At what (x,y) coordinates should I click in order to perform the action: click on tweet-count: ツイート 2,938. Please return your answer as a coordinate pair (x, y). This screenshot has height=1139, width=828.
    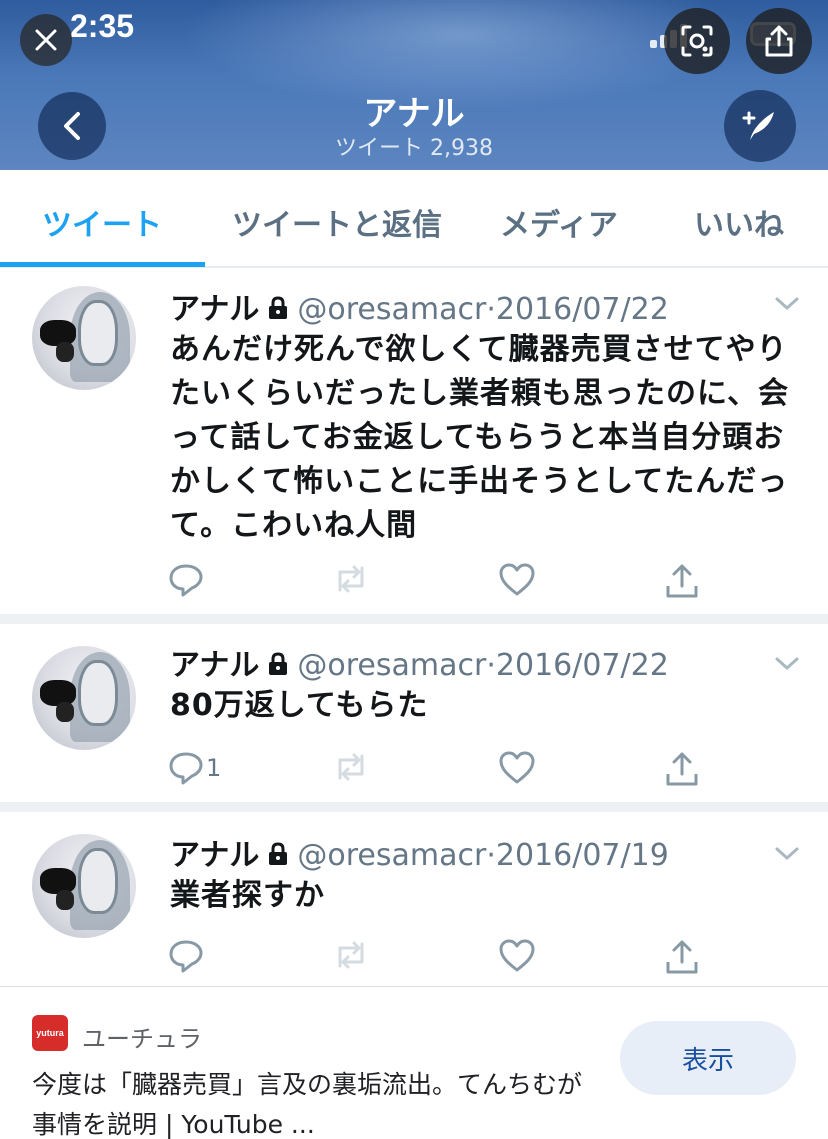
    Looking at the image, I should click on (414, 148).